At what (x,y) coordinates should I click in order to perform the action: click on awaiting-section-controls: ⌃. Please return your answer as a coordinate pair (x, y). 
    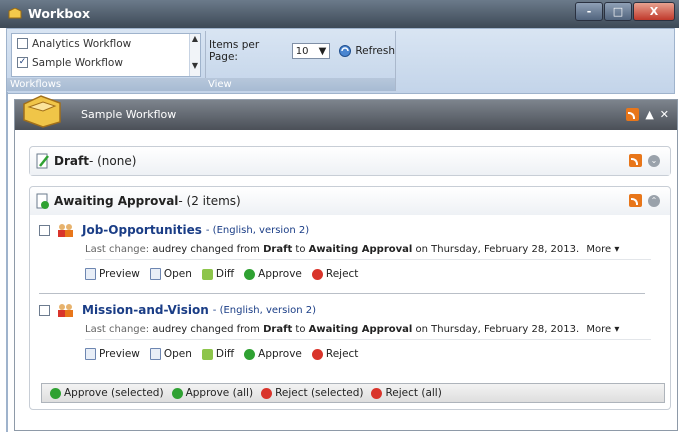
    Looking at the image, I should click on (644, 200).